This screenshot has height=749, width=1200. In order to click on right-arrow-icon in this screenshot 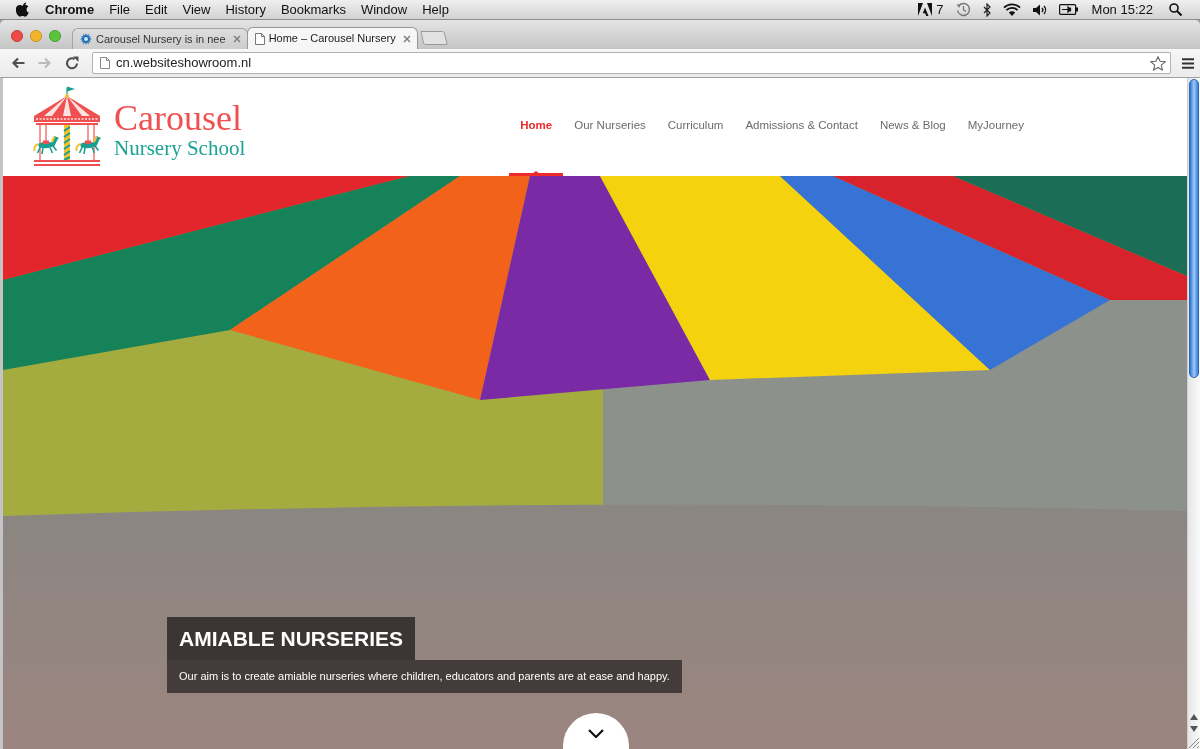, I will do `click(45, 63)`.